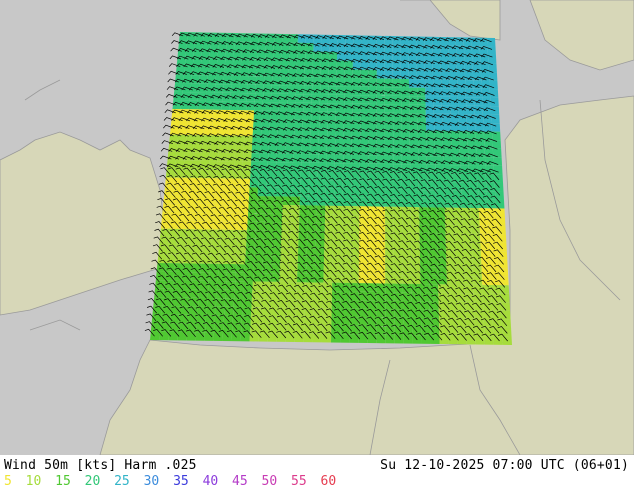 This screenshot has width=634, height=490. I want to click on speed-legend: 5 10 15 20 25 30 35 40 45 50 55 60, so click(173, 481).